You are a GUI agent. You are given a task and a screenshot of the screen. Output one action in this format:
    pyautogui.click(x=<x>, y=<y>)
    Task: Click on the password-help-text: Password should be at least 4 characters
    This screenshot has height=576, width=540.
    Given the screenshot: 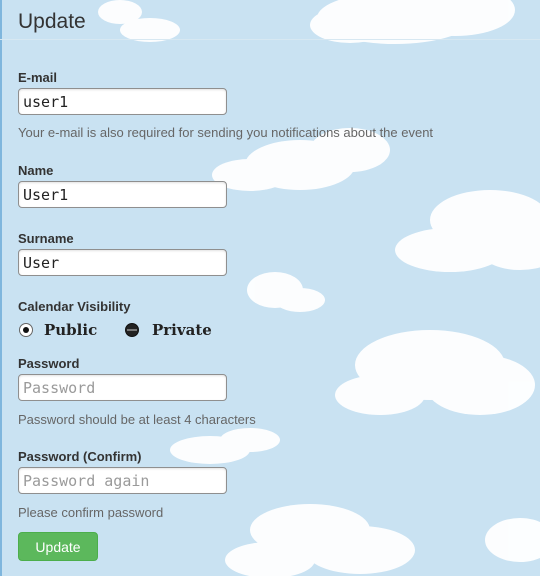 What is the action you would take?
    pyautogui.click(x=137, y=419)
    